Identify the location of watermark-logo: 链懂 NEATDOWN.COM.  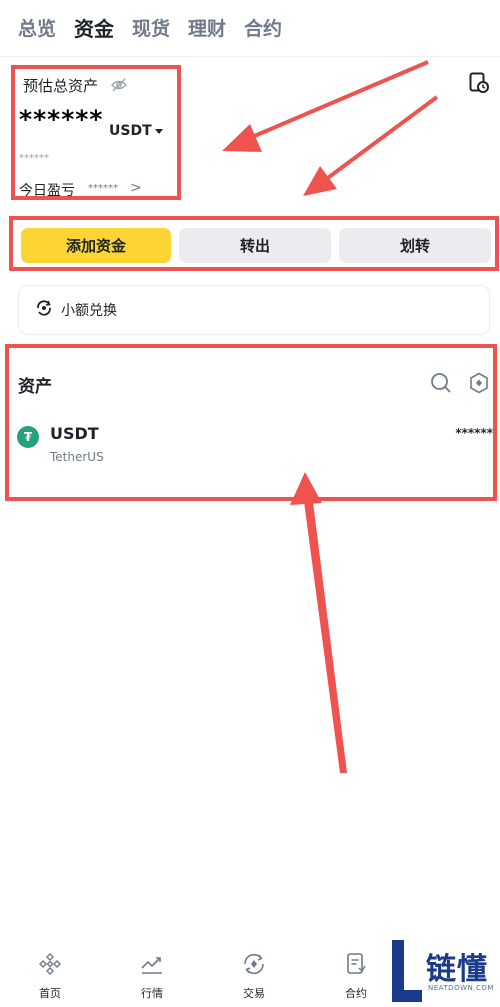
(443, 972).